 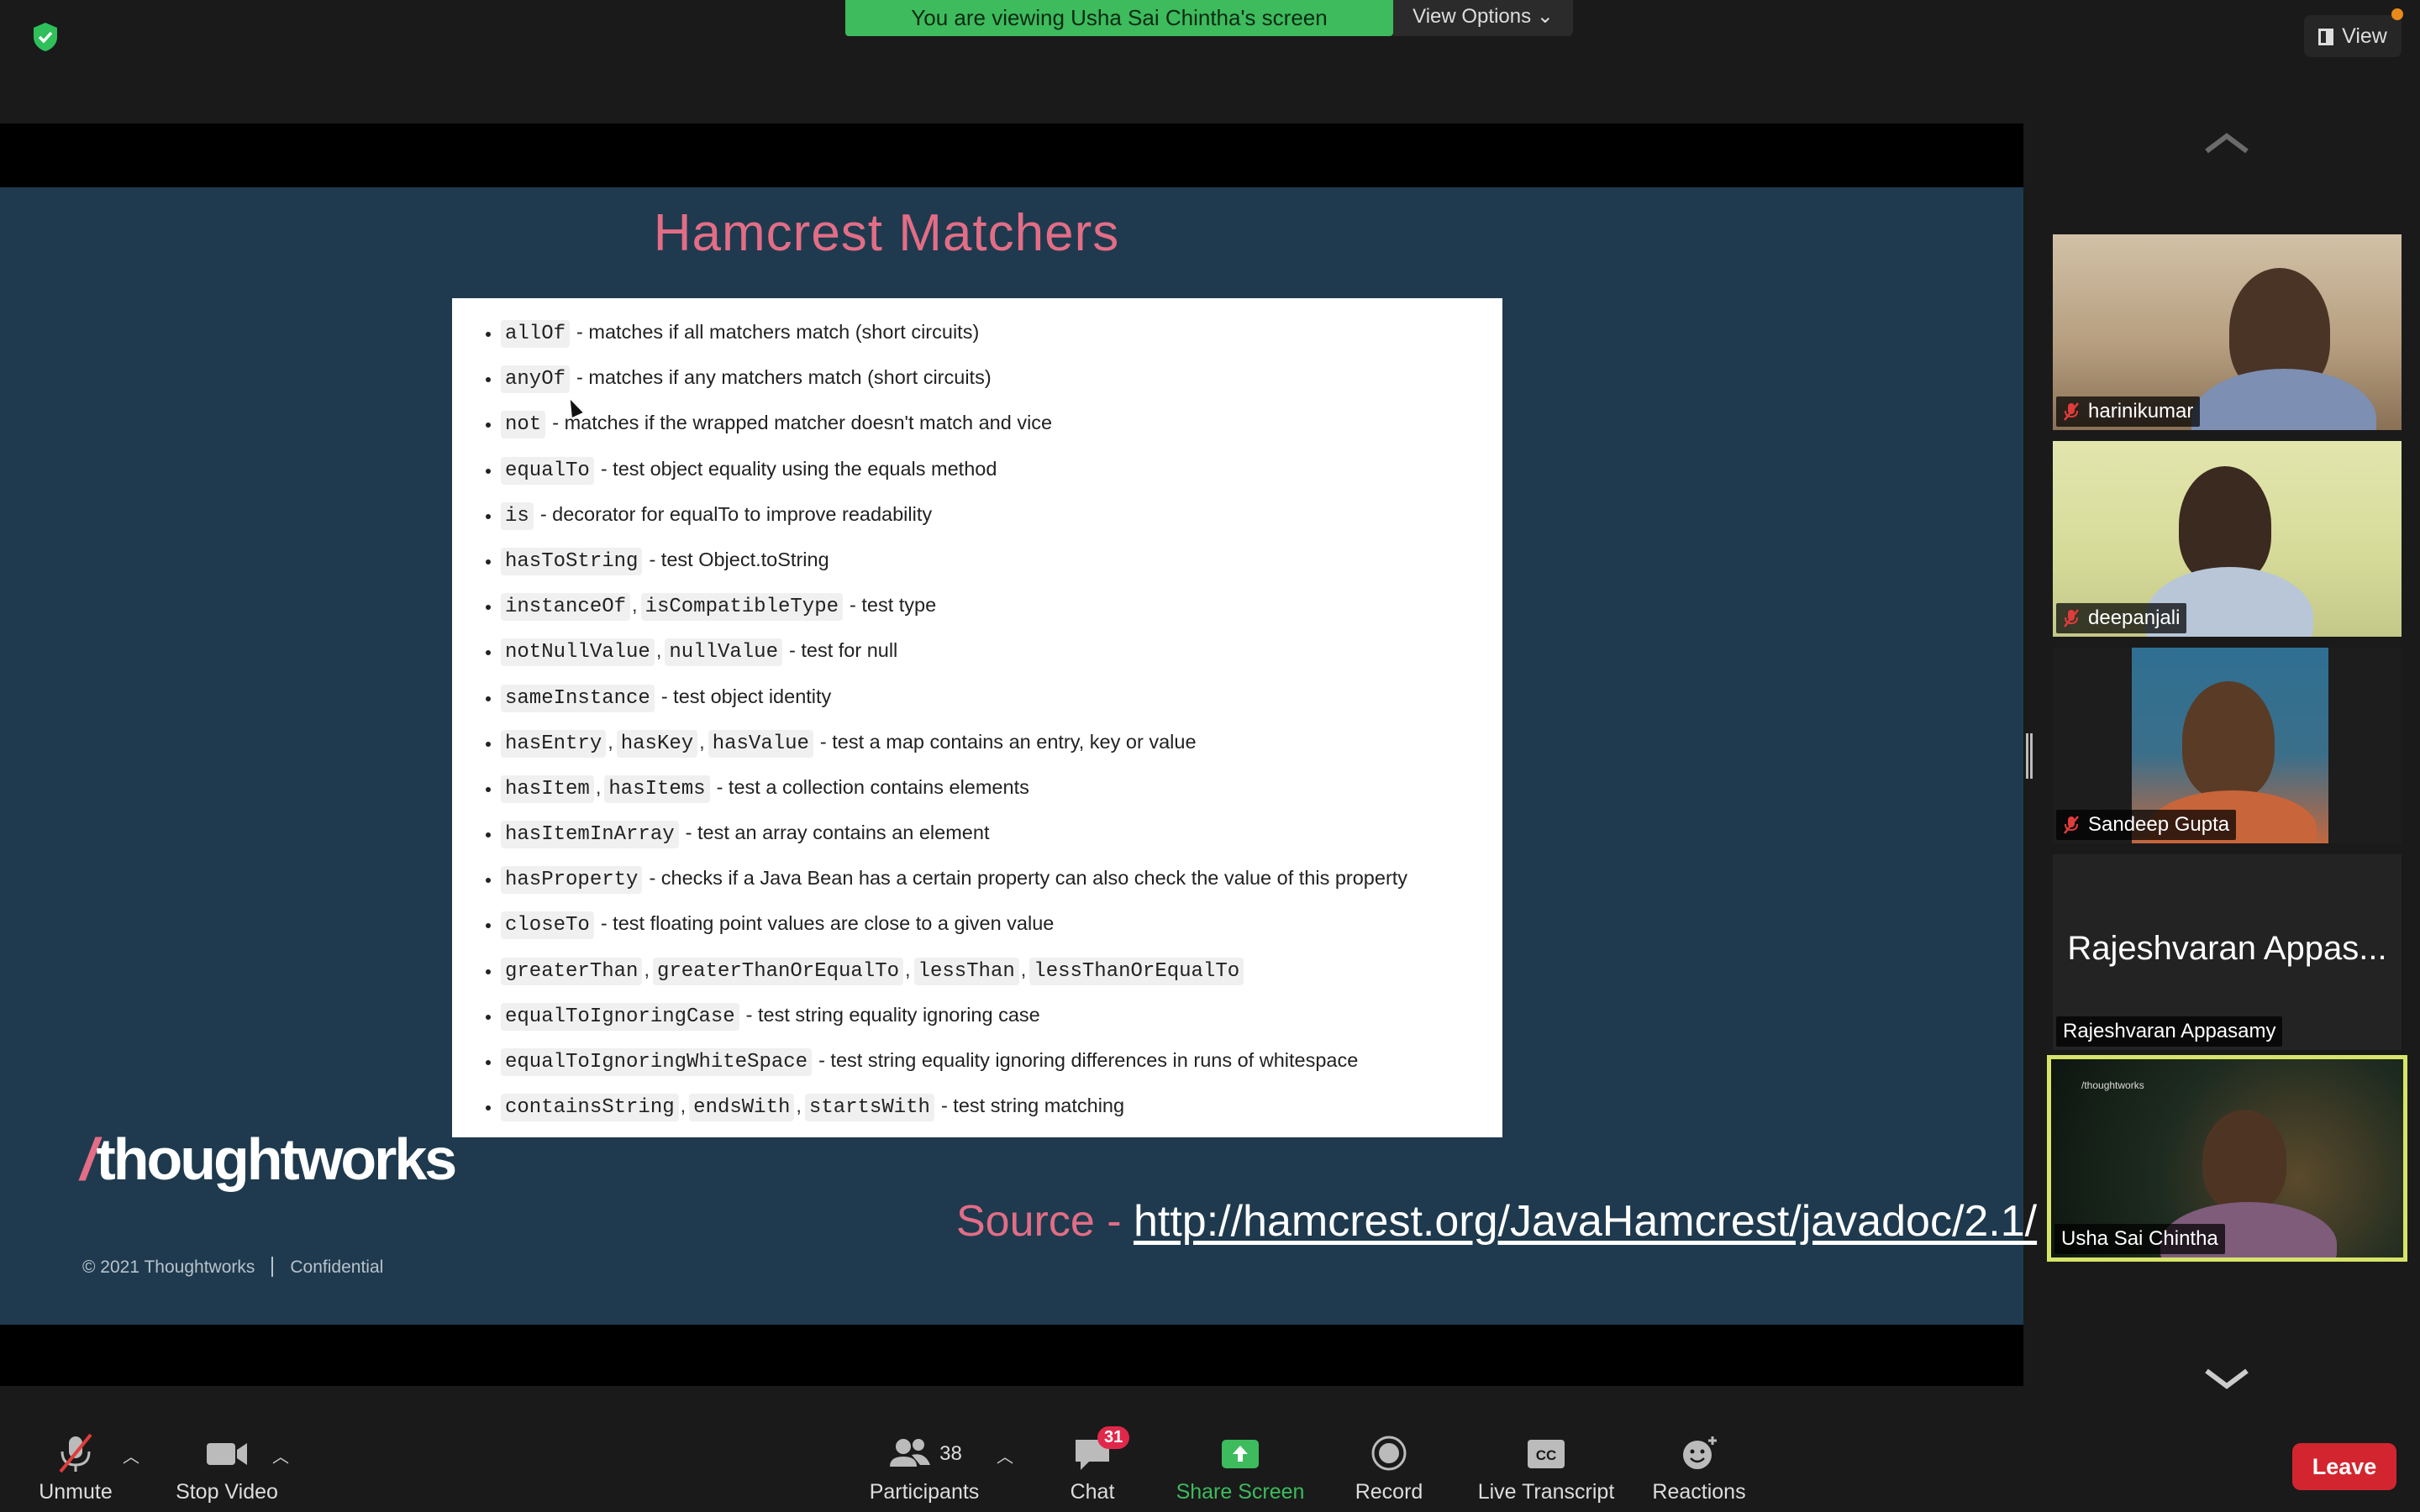 I want to click on participant-video-body, so click(x=2283, y=399).